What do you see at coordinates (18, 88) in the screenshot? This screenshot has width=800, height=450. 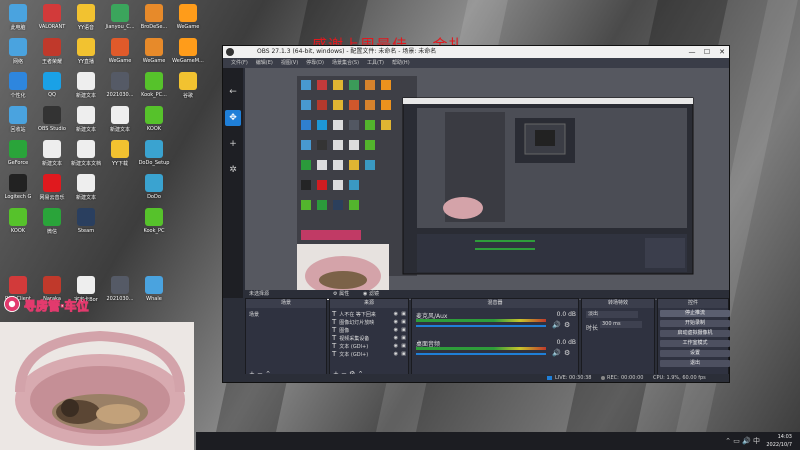 I see `desktop-icon: 个性化` at bounding box center [18, 88].